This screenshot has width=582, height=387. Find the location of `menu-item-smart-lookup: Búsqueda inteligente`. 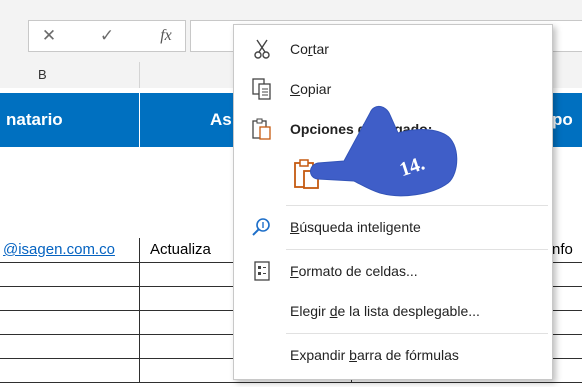

menu-item-smart-lookup: Búsqueda inteligente is located at coordinates (393, 227).